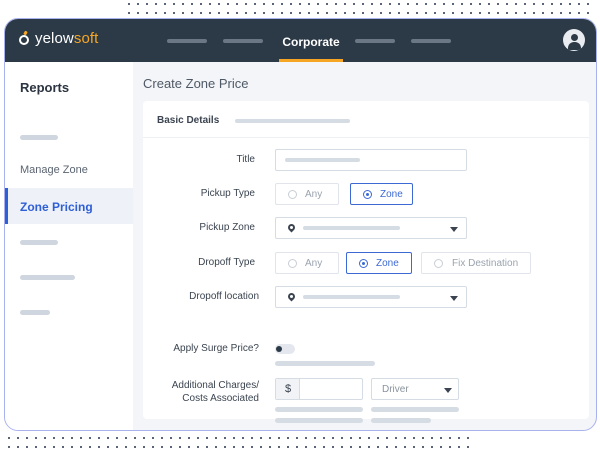 The width and height of the screenshot is (600, 452). I want to click on radio-label: Zone, so click(387, 263).